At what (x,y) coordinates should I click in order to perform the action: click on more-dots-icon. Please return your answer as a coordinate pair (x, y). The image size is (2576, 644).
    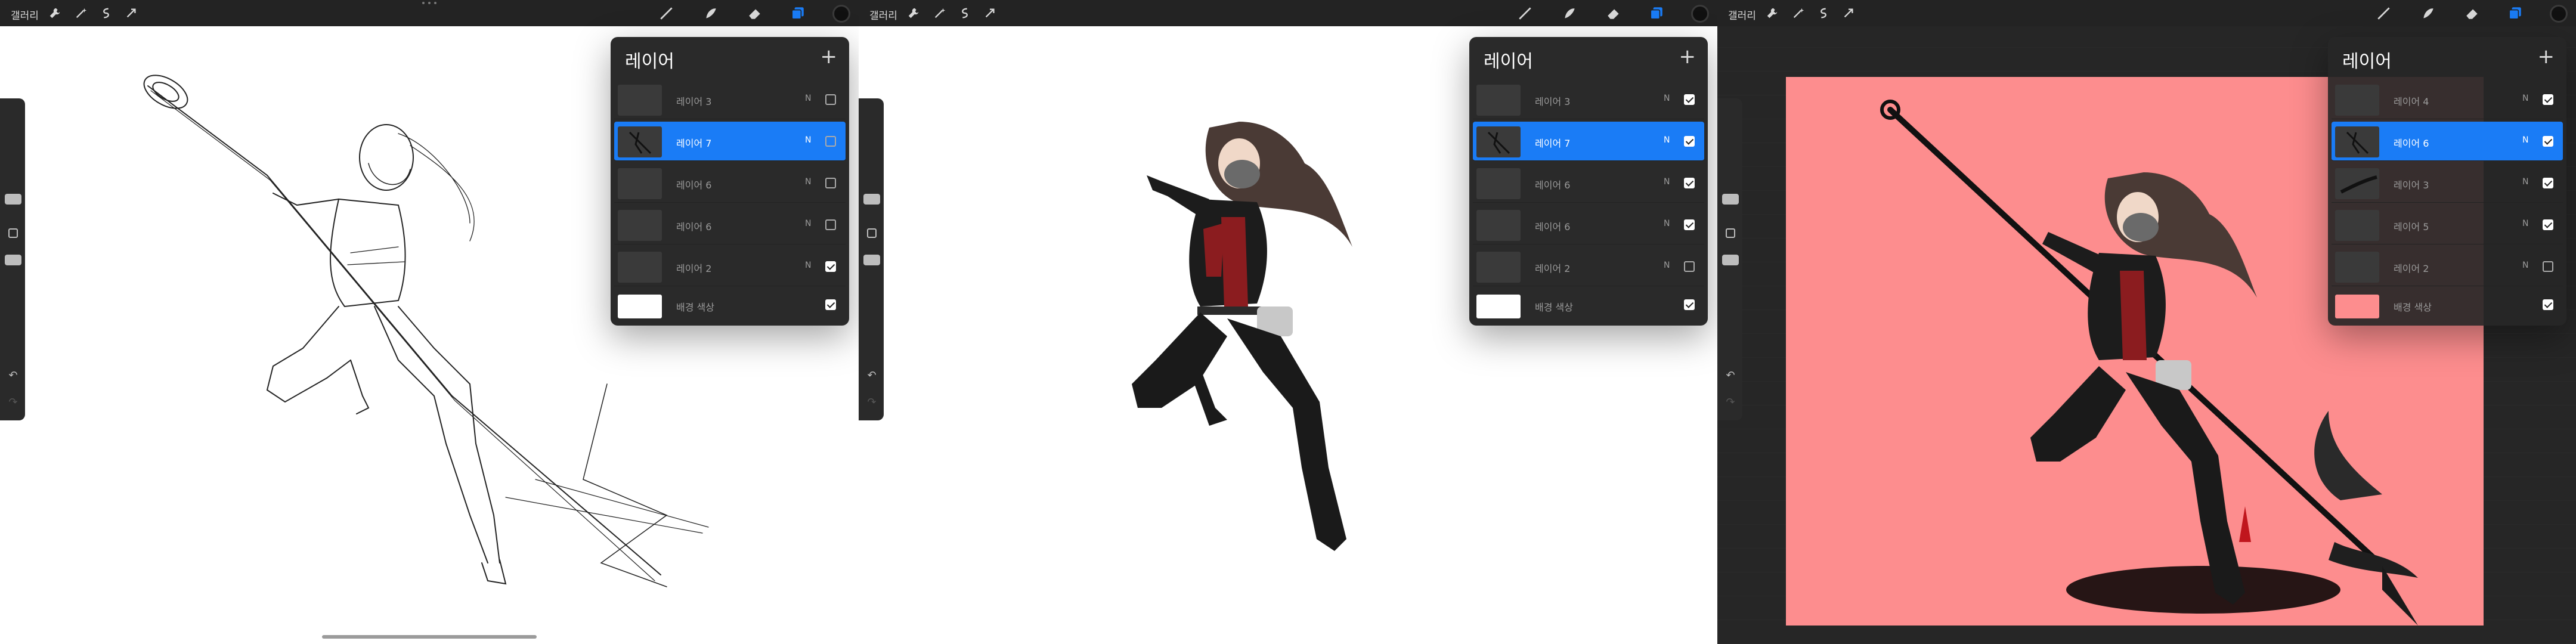
    Looking at the image, I should click on (429, 3).